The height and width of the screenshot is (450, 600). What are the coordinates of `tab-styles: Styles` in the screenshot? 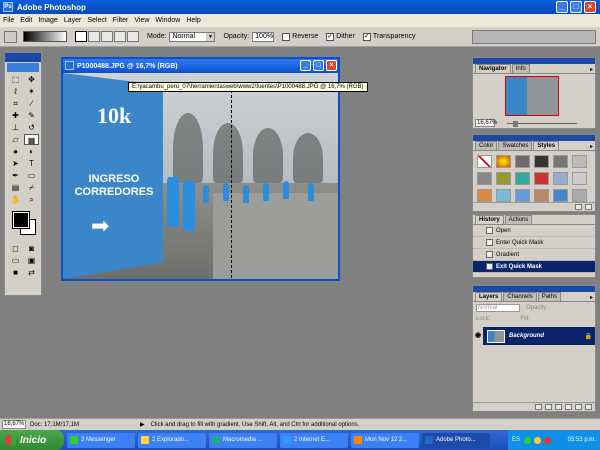 It's located at (546, 145).